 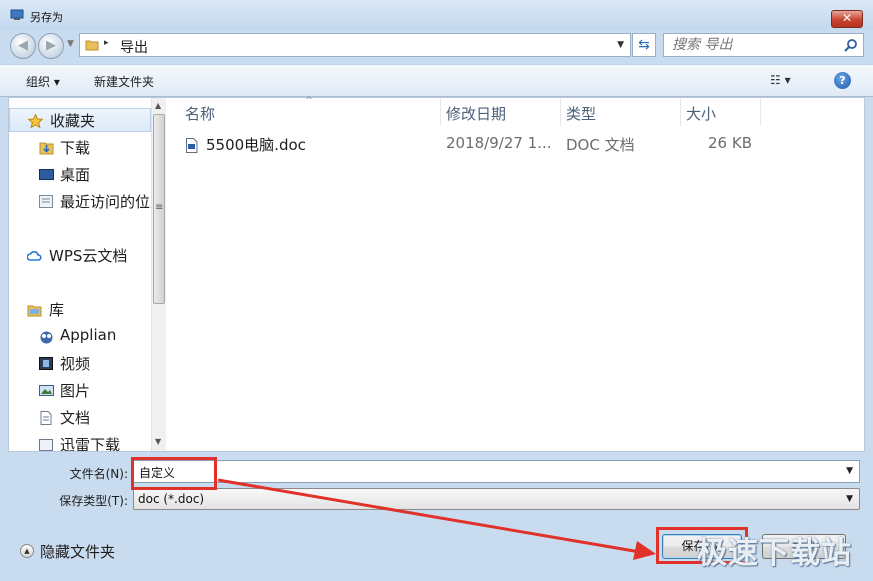 What do you see at coordinates (171, 499) in the screenshot?
I see `filetype-value: doc (*.doc)` at bounding box center [171, 499].